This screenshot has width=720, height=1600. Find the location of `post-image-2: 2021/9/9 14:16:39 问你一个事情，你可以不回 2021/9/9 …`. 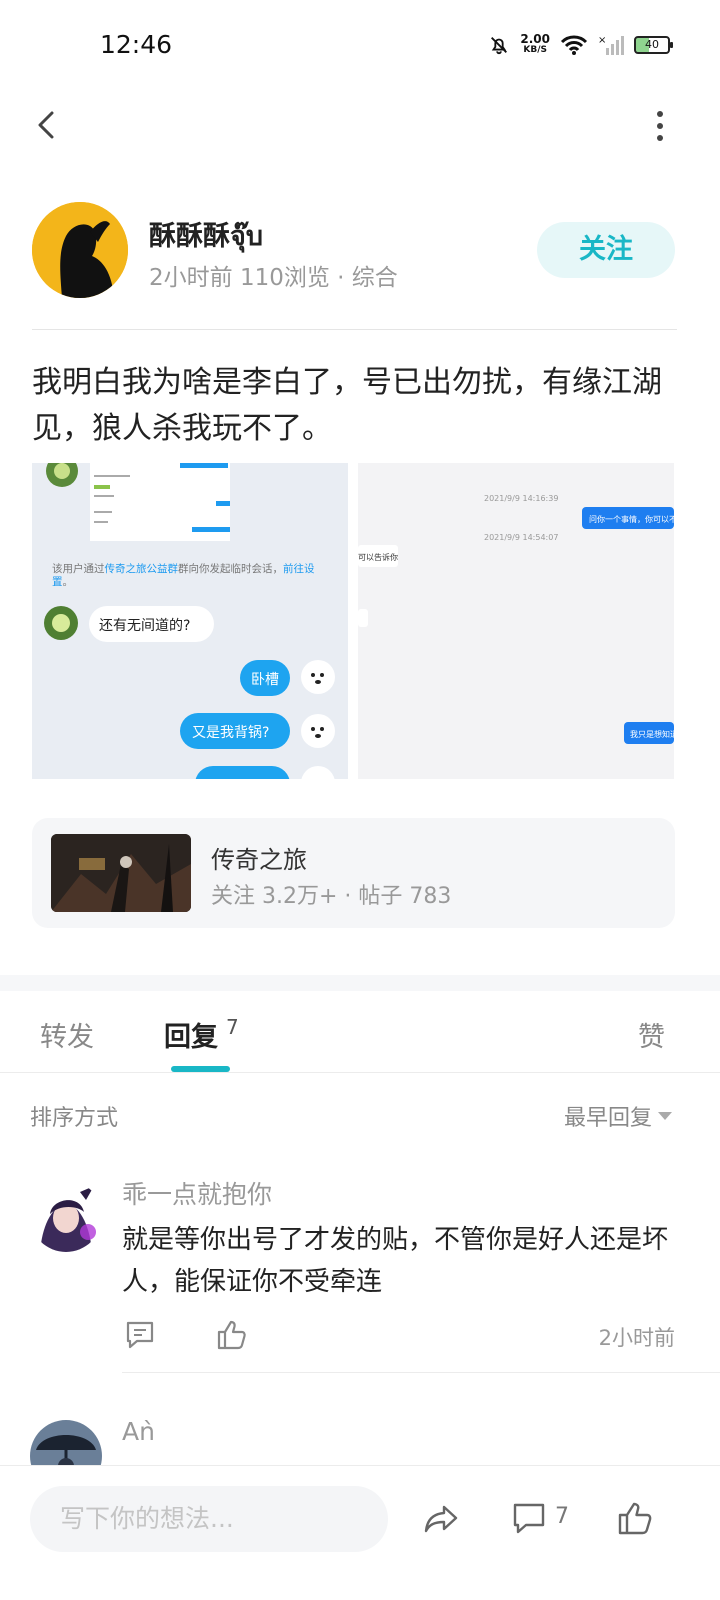

post-image-2: 2021/9/9 14:16:39 问你一个事情，你可以不回 2021/9/9 … is located at coordinates (516, 621).